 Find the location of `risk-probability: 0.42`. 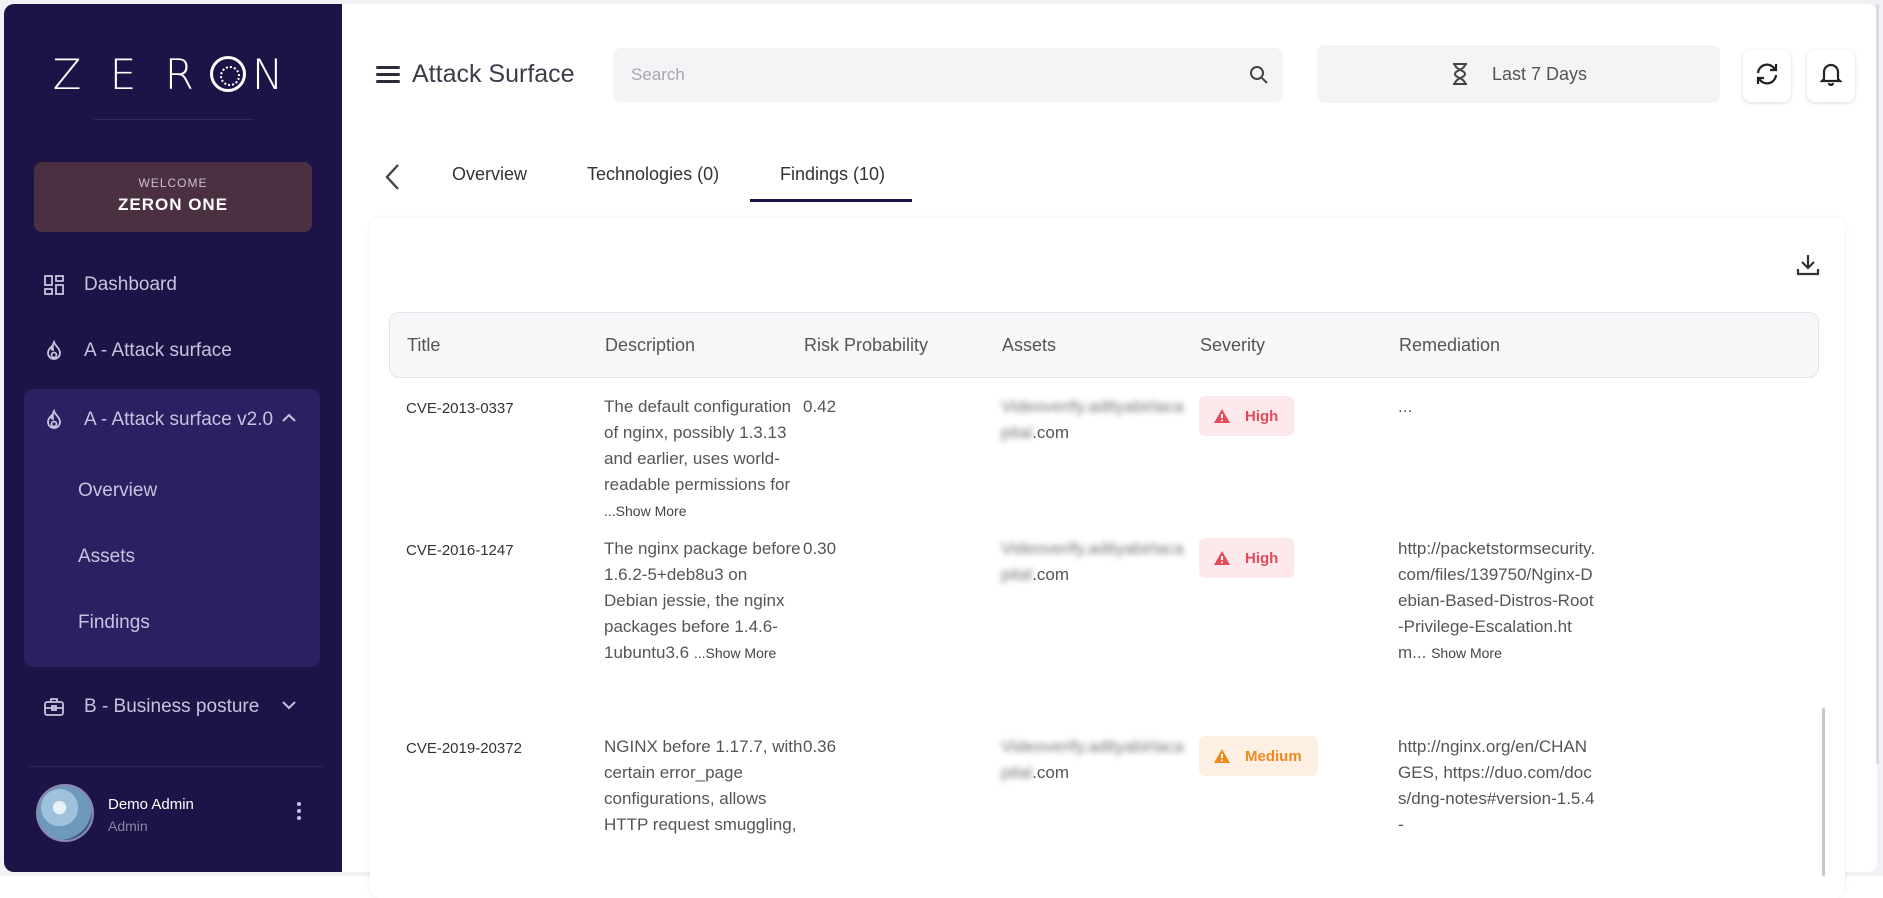

risk-probability: 0.42 is located at coordinates (820, 406).